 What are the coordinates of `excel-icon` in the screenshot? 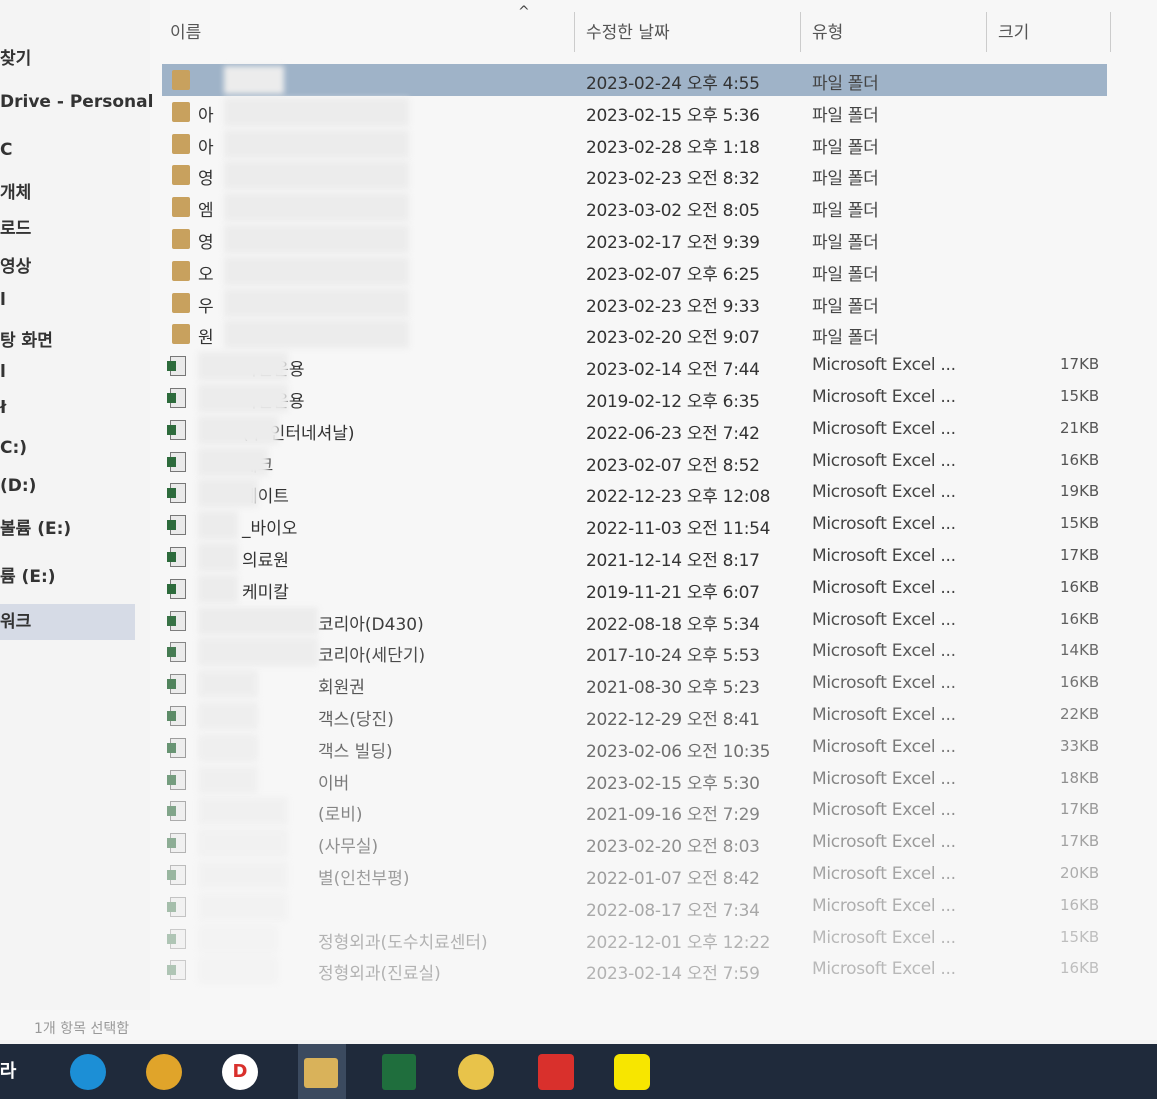 It's located at (399, 1072).